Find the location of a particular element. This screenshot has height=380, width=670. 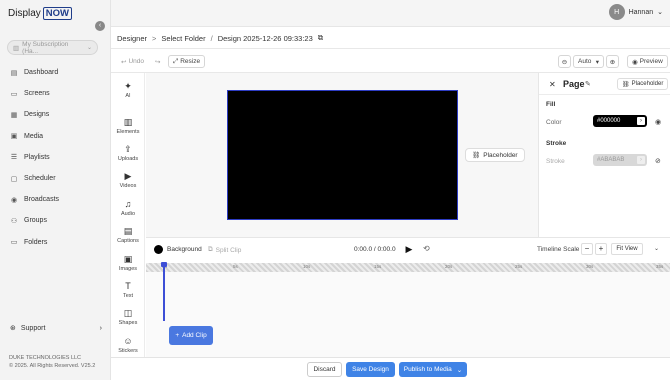

pencil-icon: ✎ is located at coordinates (588, 84).